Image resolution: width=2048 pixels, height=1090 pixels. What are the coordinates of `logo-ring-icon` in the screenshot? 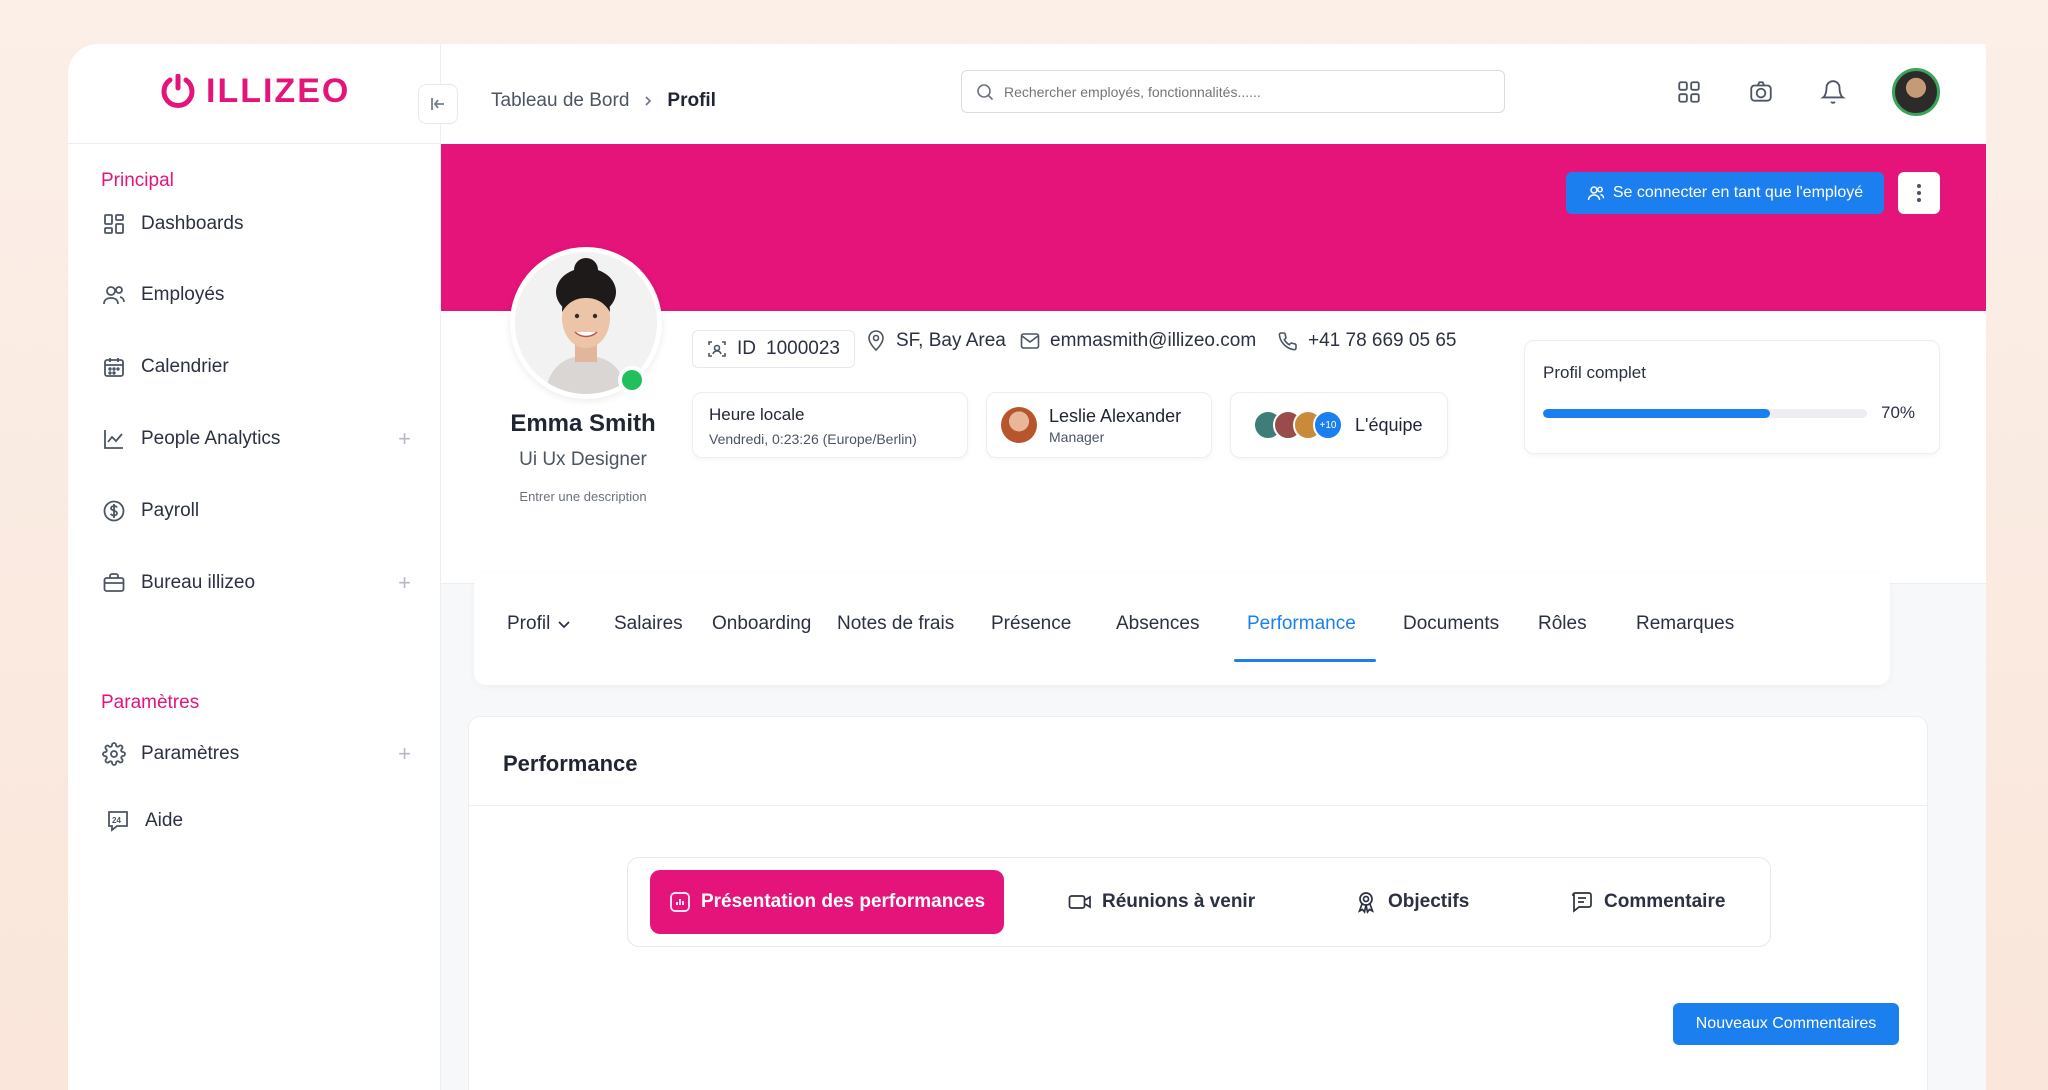 It's located at (178, 90).